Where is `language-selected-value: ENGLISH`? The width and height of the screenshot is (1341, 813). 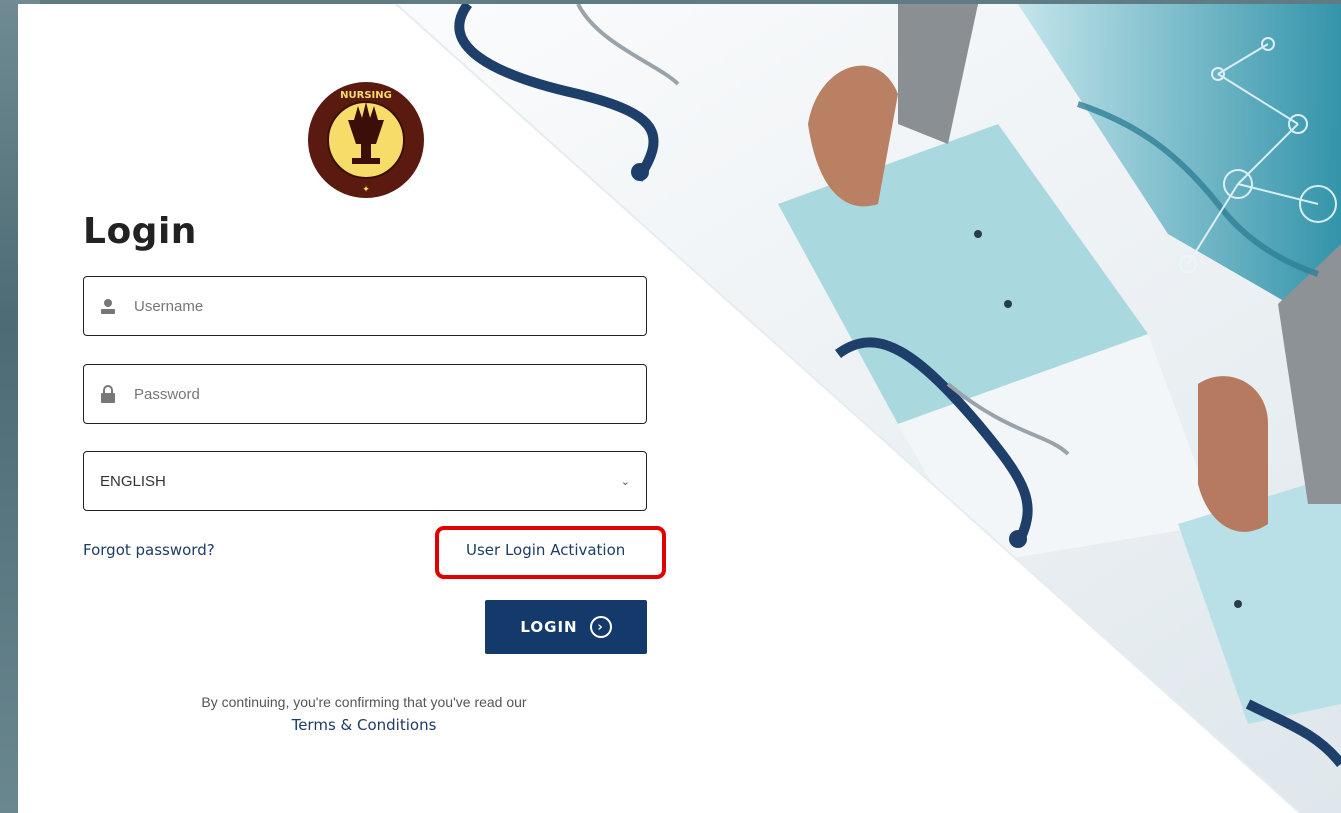
language-selected-value: ENGLISH is located at coordinates (133, 481).